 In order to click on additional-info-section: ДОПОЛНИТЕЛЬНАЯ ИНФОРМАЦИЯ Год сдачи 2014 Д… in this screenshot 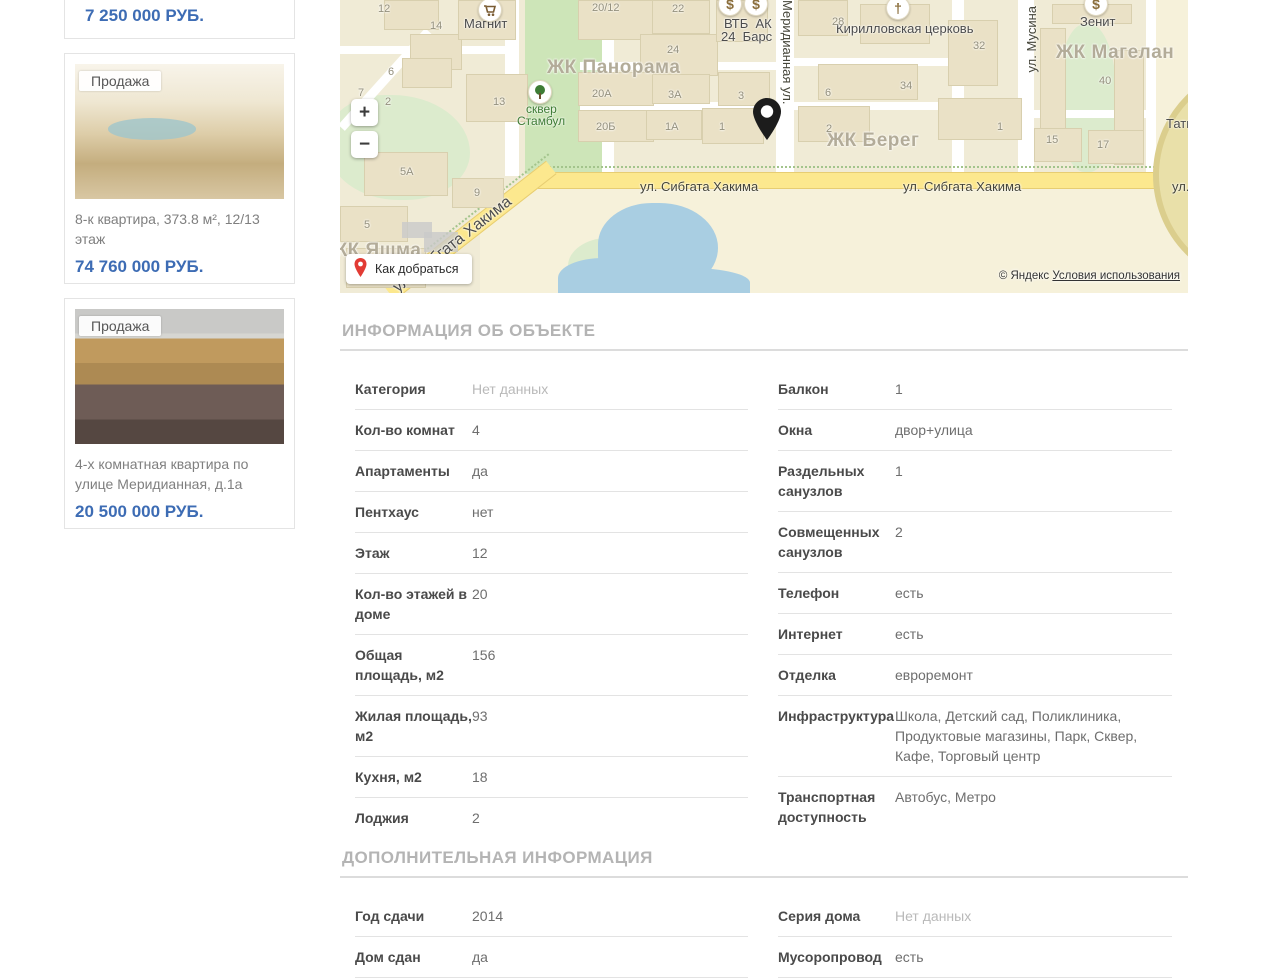, I will do `click(764, 913)`.